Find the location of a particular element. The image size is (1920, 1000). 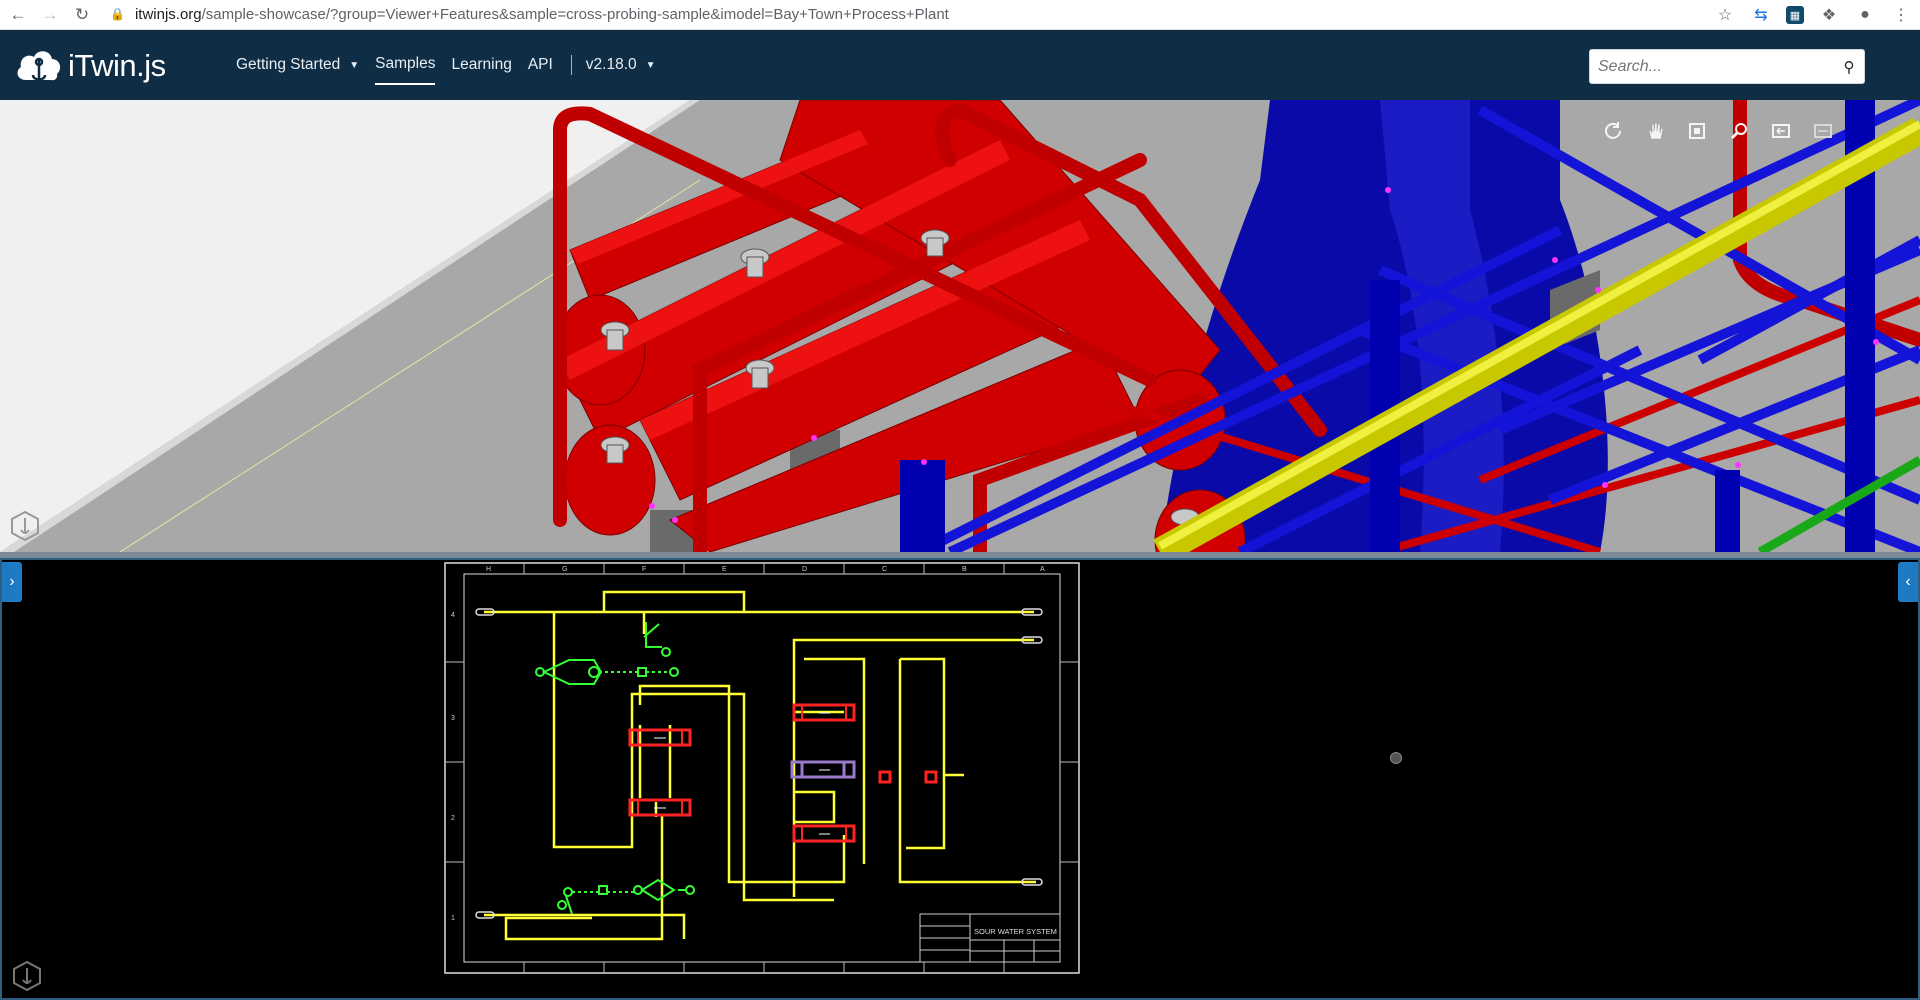

sheet-row-label: 1 is located at coordinates (453, 918).